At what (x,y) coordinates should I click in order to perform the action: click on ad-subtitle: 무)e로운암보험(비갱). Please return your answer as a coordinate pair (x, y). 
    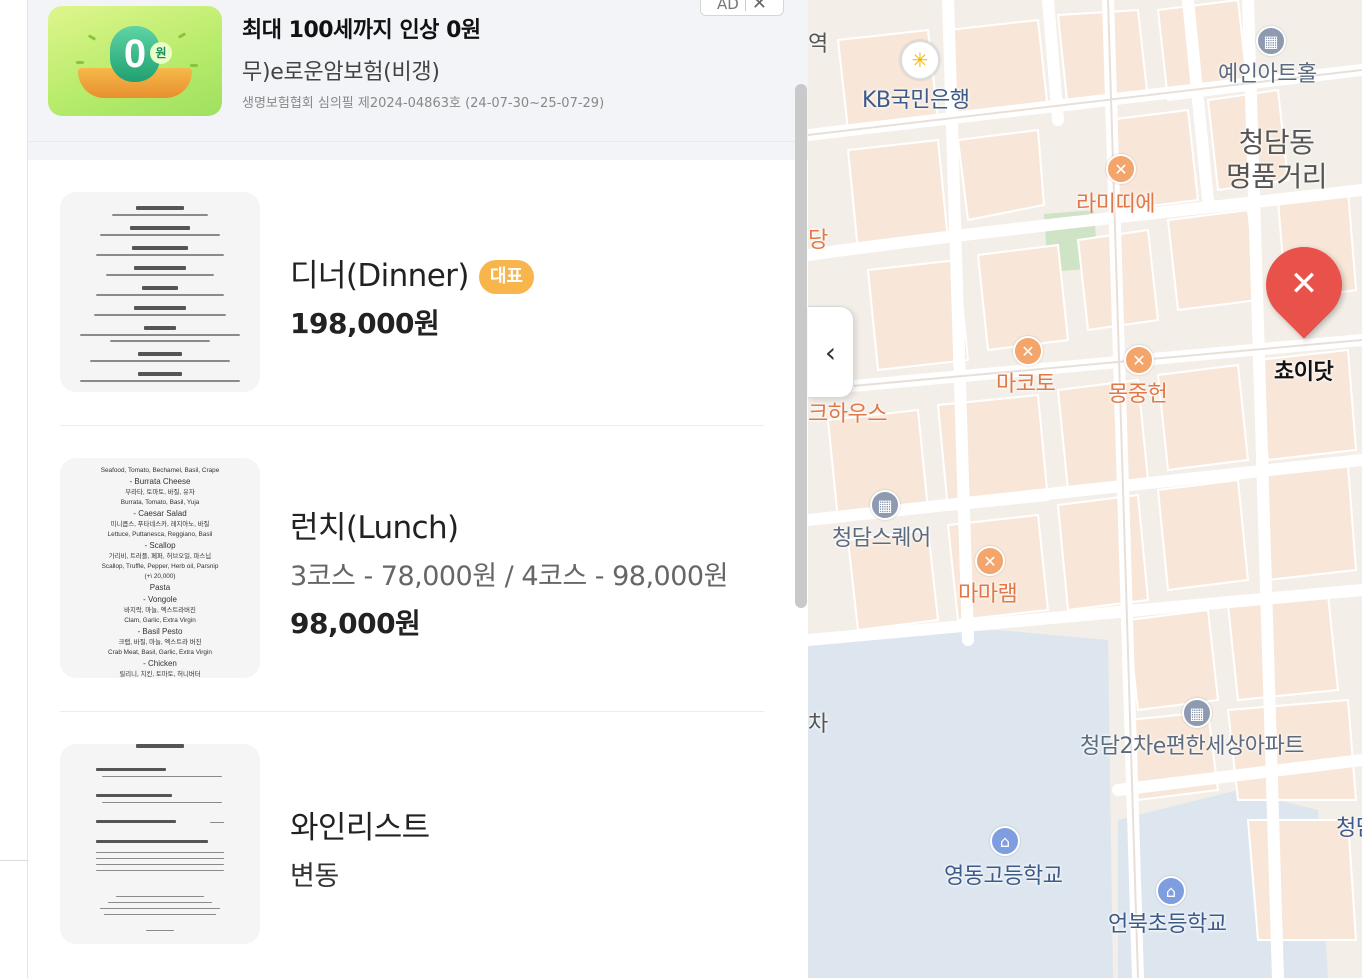
    Looking at the image, I should click on (341, 70).